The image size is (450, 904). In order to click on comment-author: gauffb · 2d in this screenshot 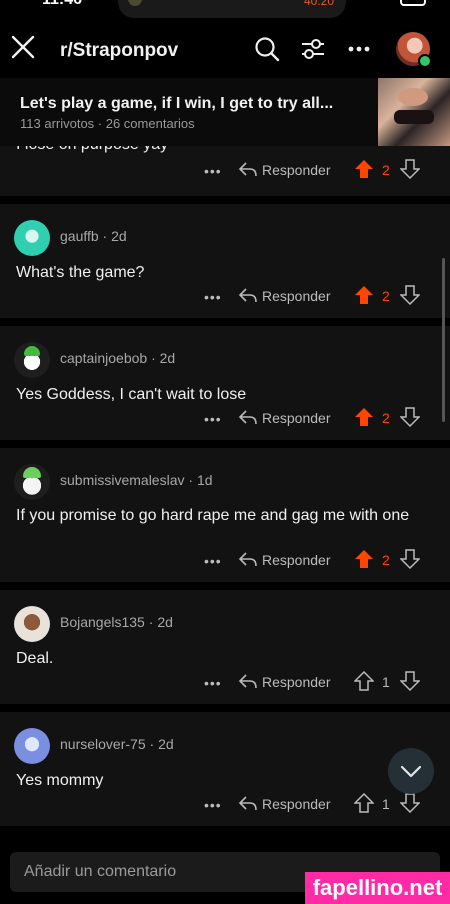, I will do `click(93, 236)`.